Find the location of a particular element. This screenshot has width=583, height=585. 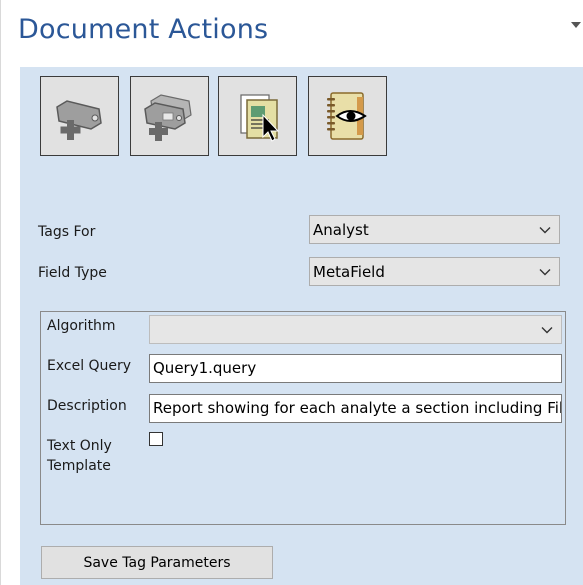

excel-query-label: Excel Query is located at coordinates (89, 366).